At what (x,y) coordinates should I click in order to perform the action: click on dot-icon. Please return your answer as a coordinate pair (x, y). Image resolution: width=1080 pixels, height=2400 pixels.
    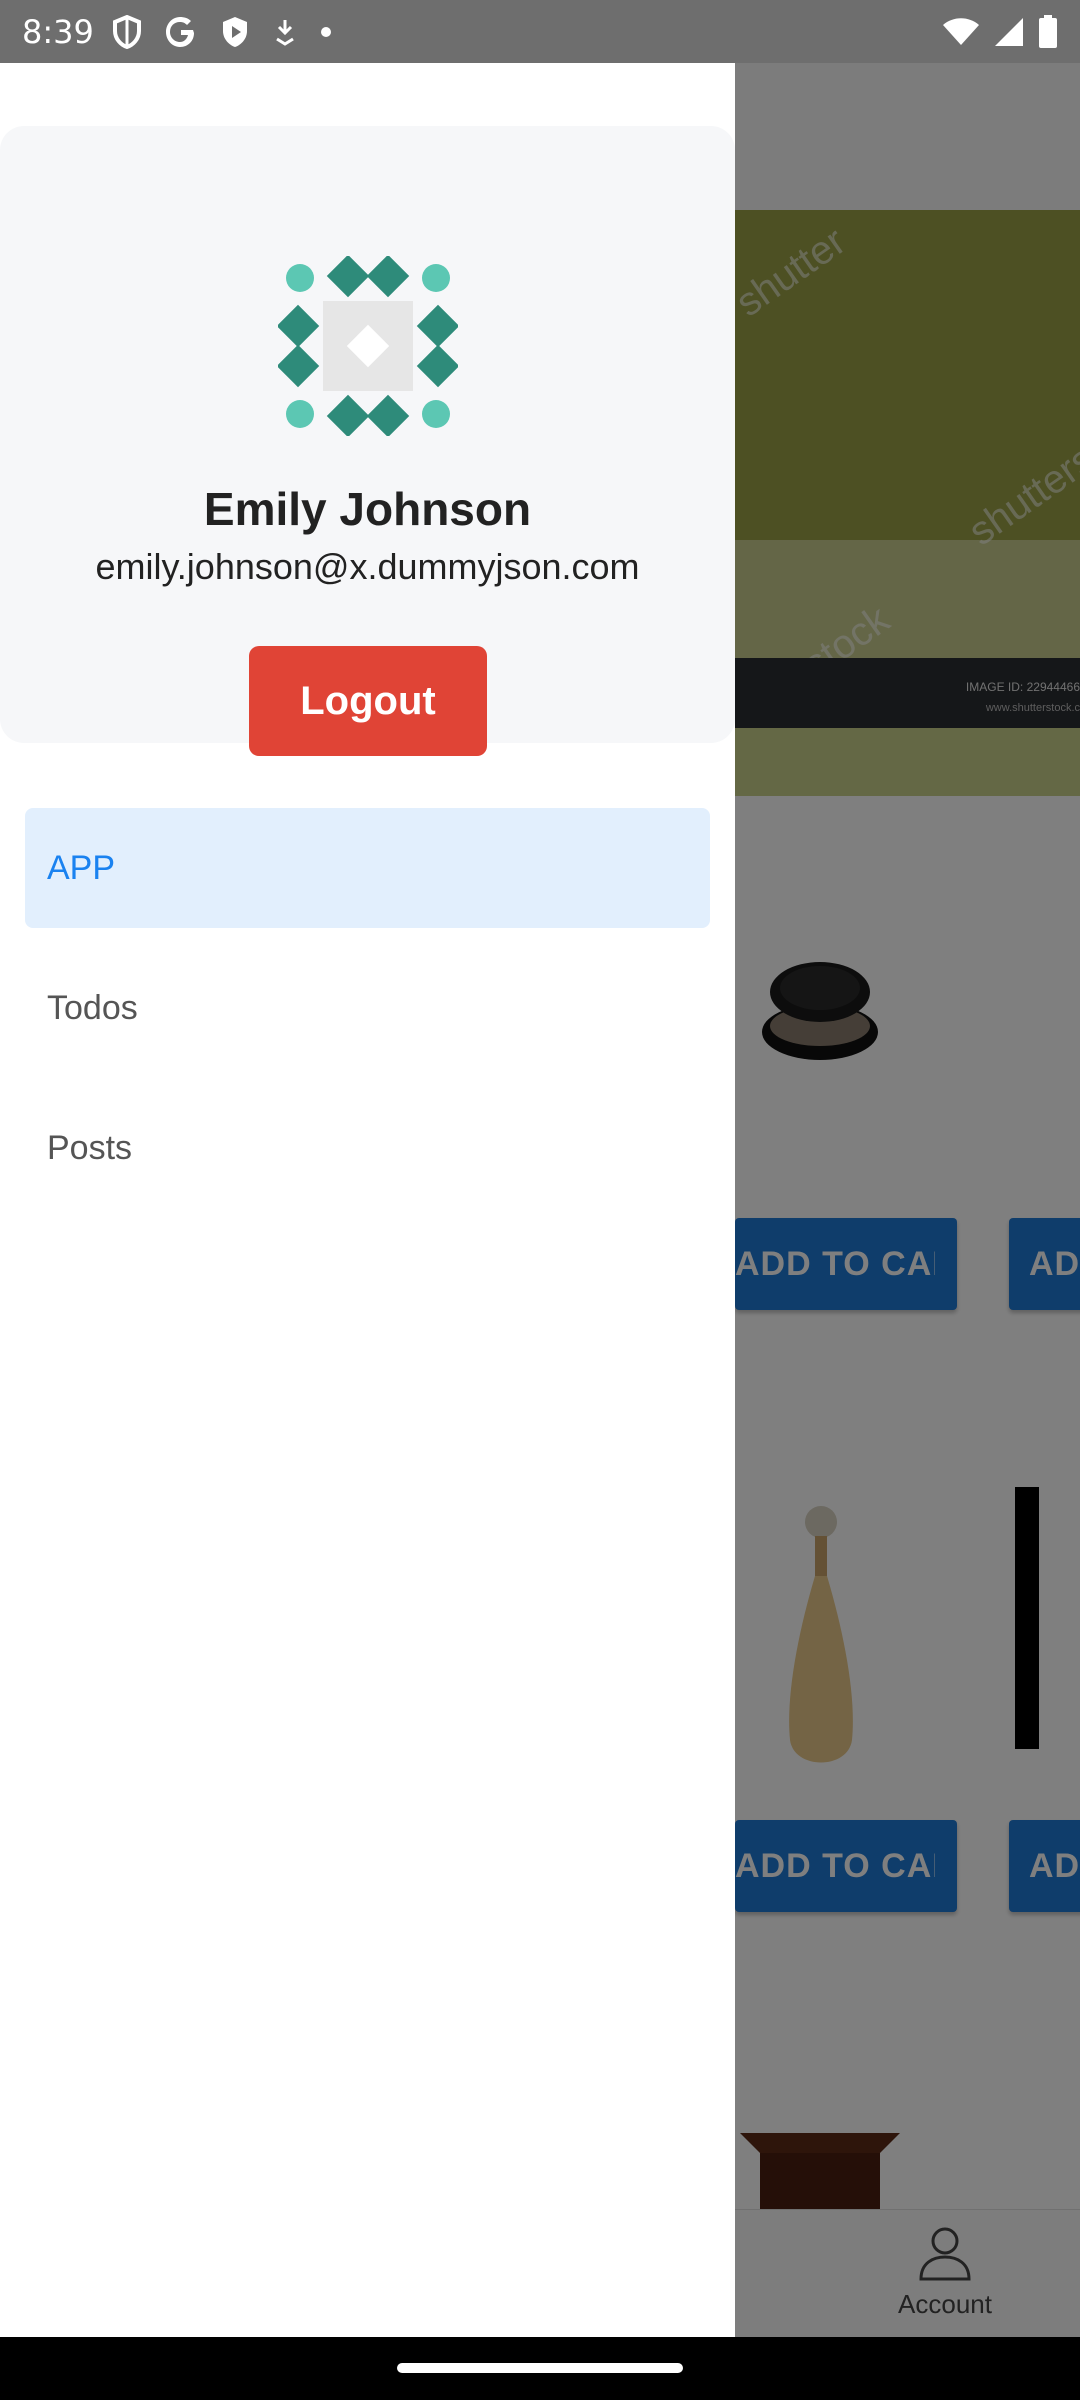
    Looking at the image, I should click on (326, 32).